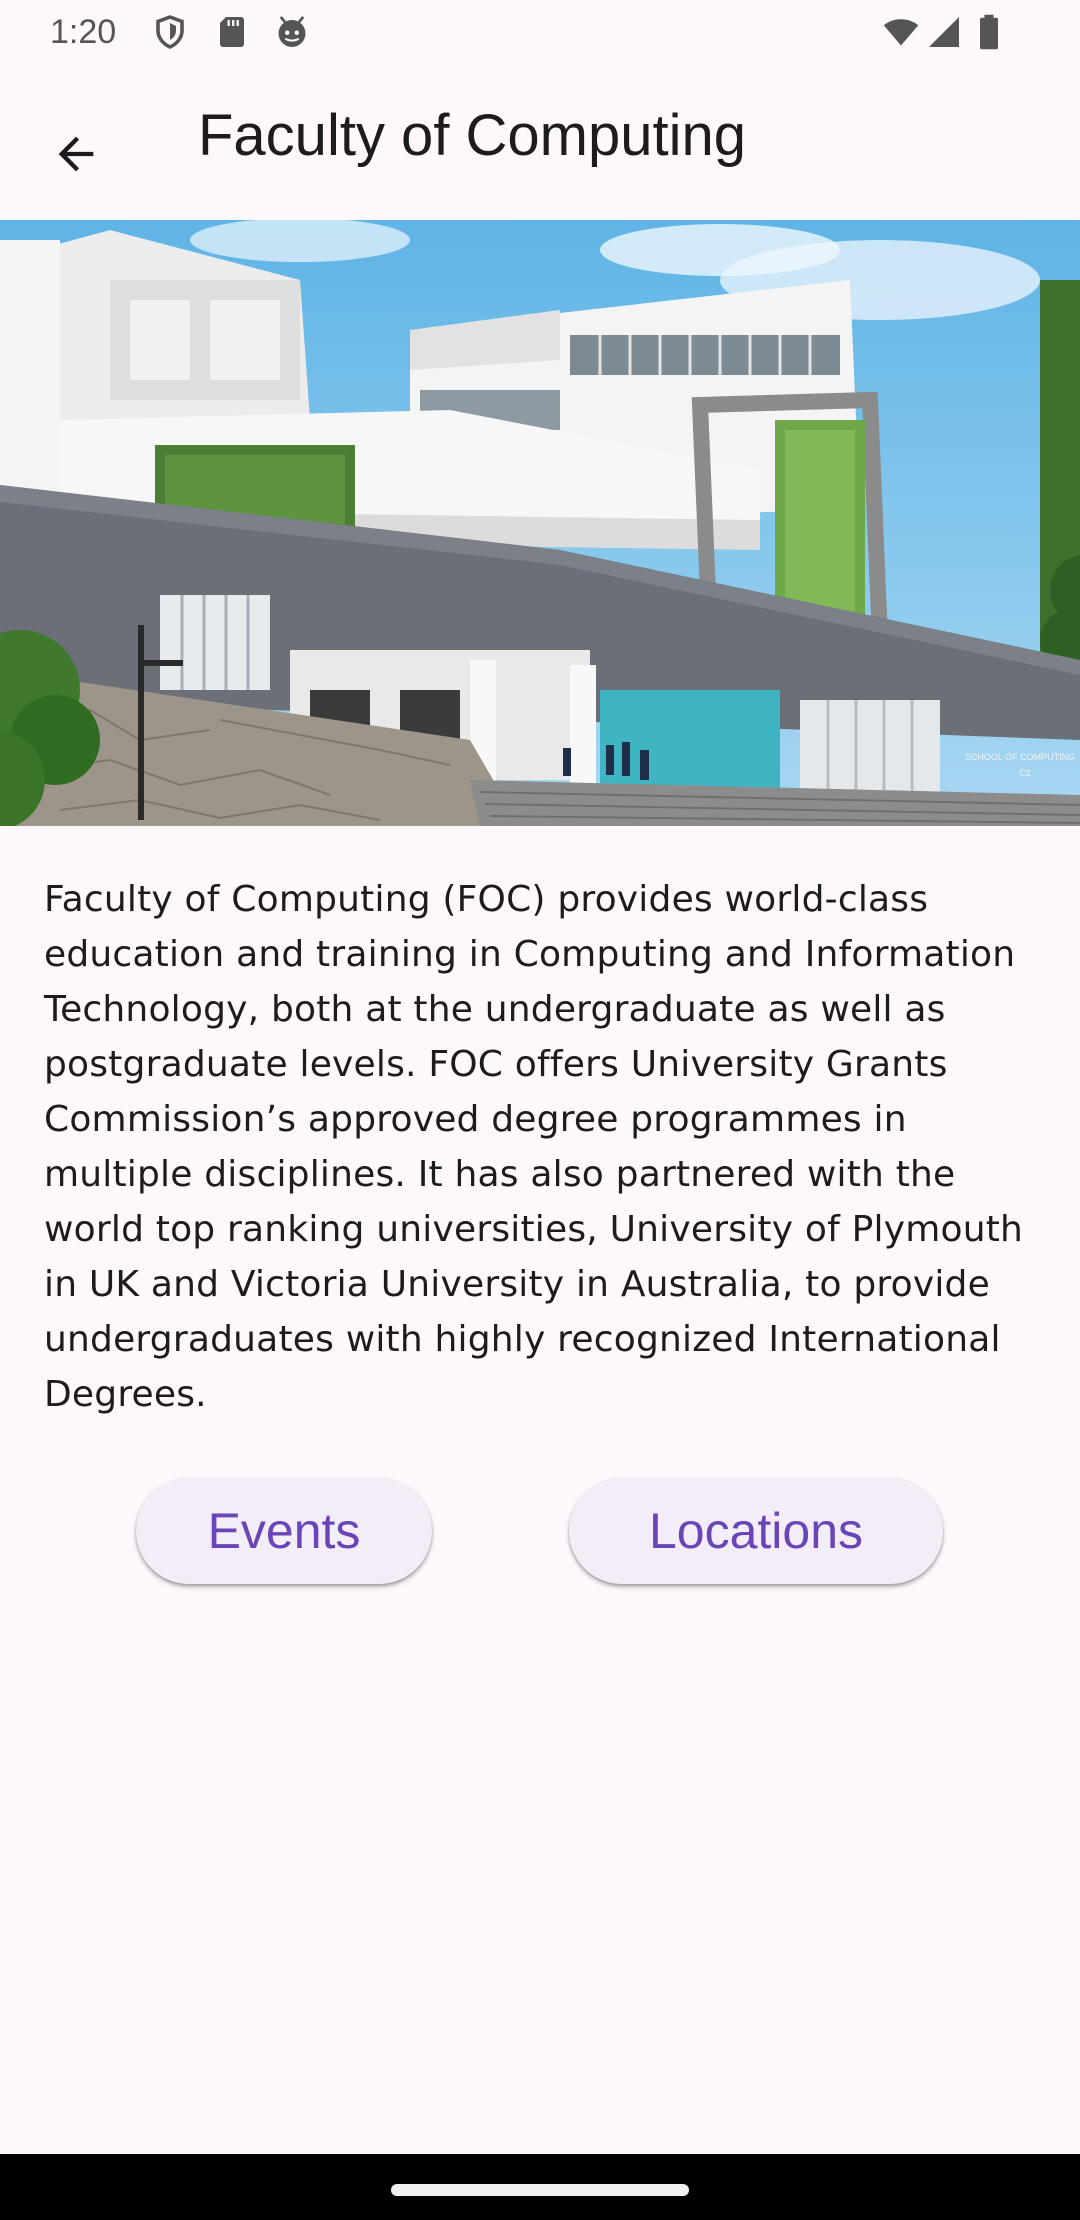 The height and width of the screenshot is (2220, 1080). What do you see at coordinates (170, 32) in the screenshot?
I see `shield-icon` at bounding box center [170, 32].